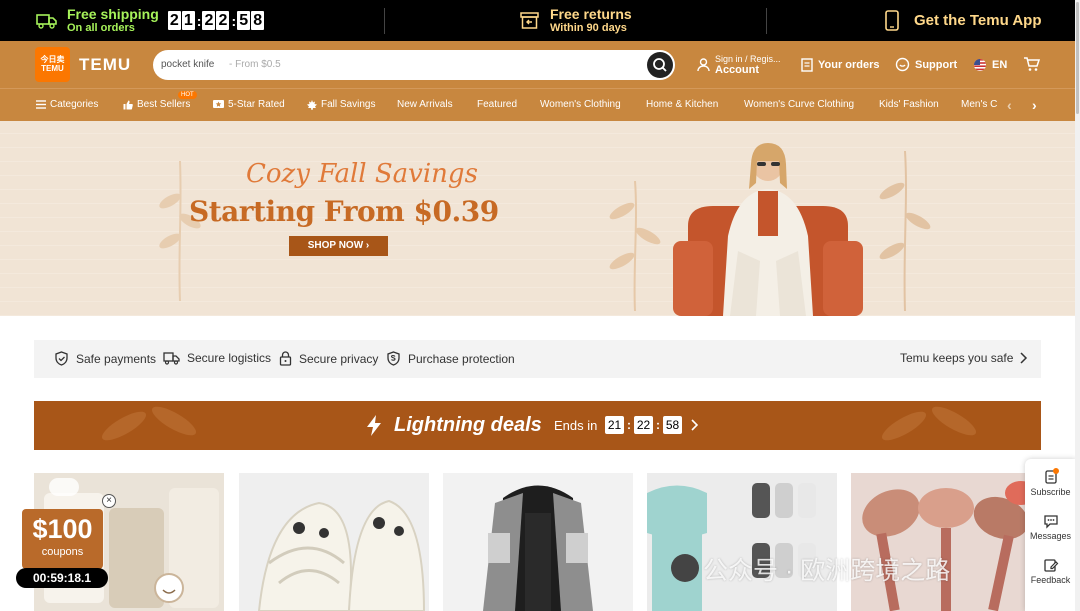 This screenshot has height=611, width=1080. What do you see at coordinates (799, 104) in the screenshot?
I see `nav-womens-curve: Women's Curve Clothing` at bounding box center [799, 104].